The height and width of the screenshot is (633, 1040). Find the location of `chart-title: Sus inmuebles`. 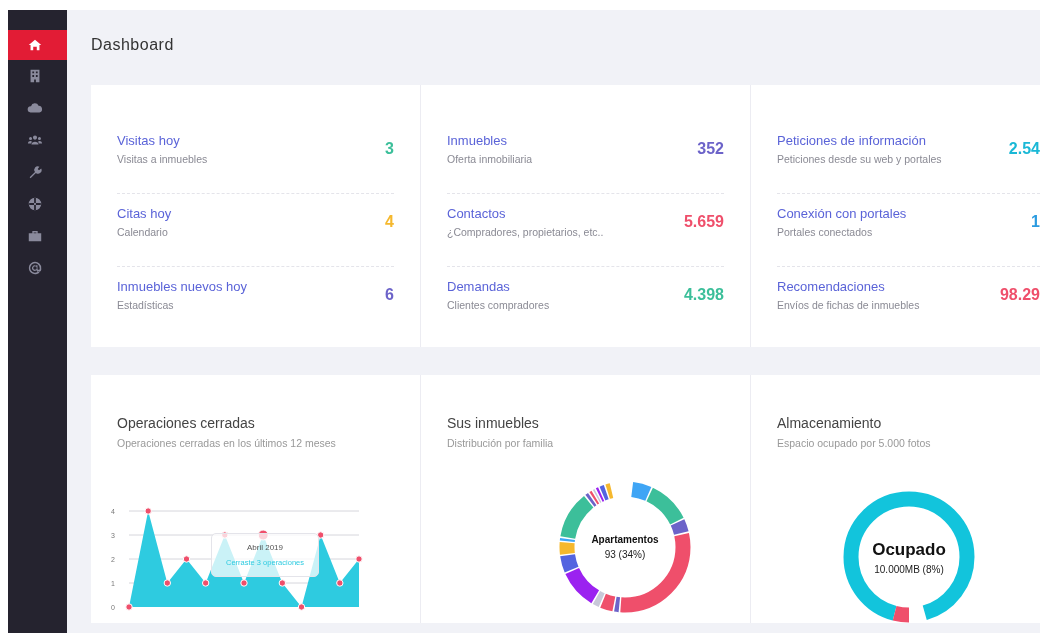

chart-title: Sus inmuebles is located at coordinates (493, 423).